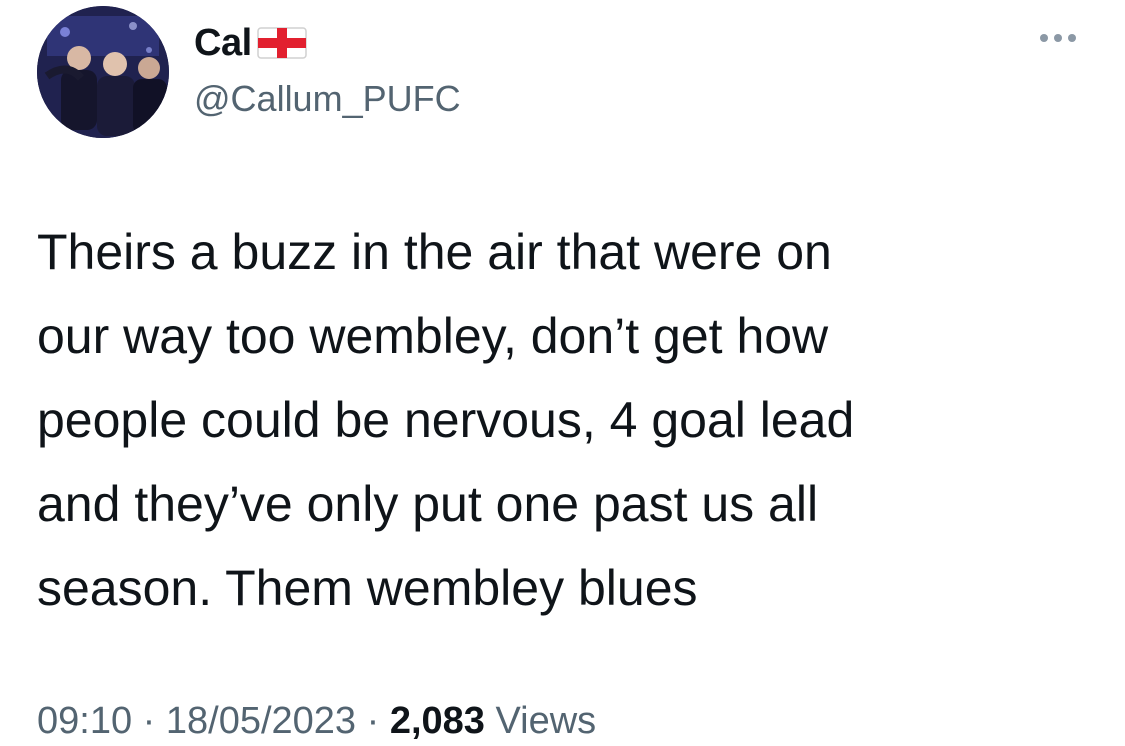 The image size is (1125, 746). I want to click on user-handle: @Callum_PUFC, so click(327, 99).